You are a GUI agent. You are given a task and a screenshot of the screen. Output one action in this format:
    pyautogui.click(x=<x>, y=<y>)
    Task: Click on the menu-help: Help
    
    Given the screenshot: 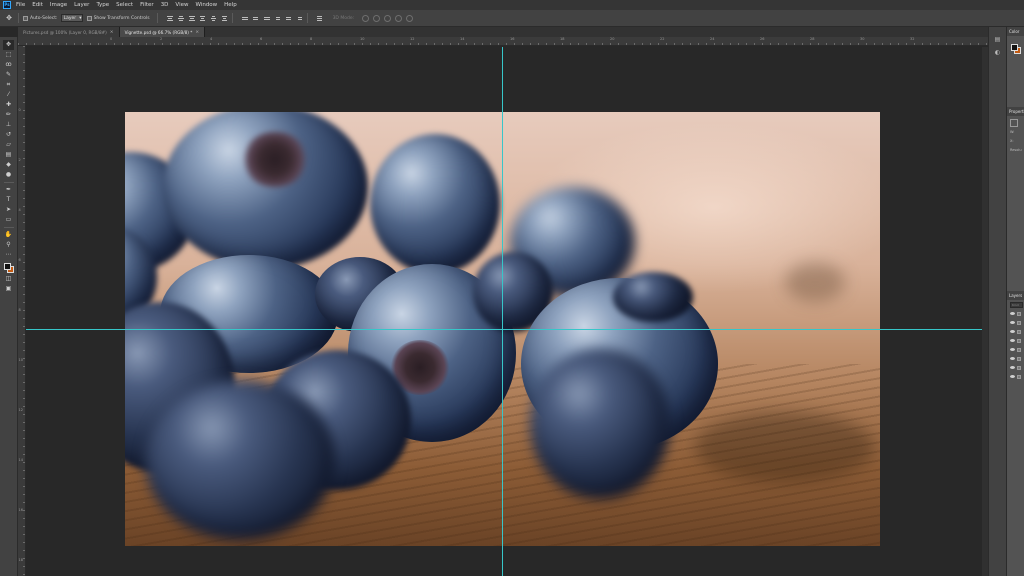 What is the action you would take?
    pyautogui.click(x=230, y=5)
    